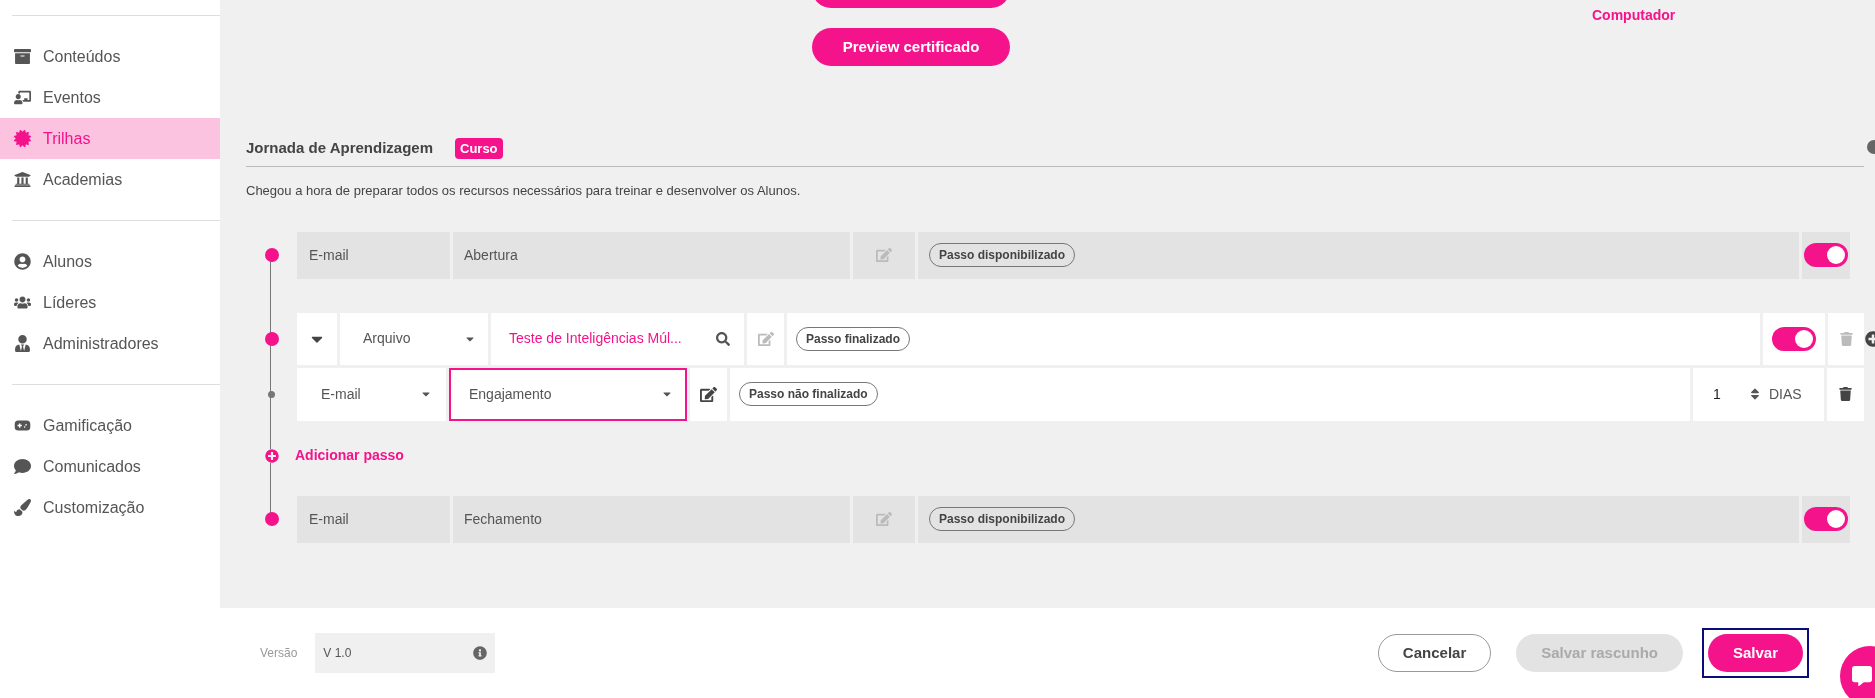 The width and height of the screenshot is (1875, 698). I want to click on type-tag: Curso, so click(479, 148).